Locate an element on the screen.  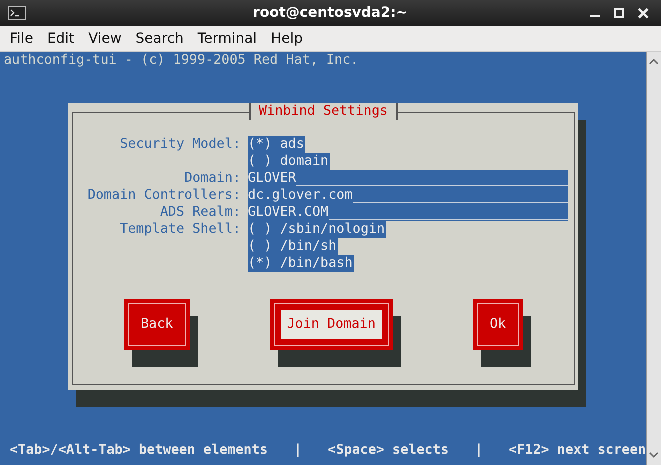
field-label: Domain Controllers: is located at coordinates (163, 195).